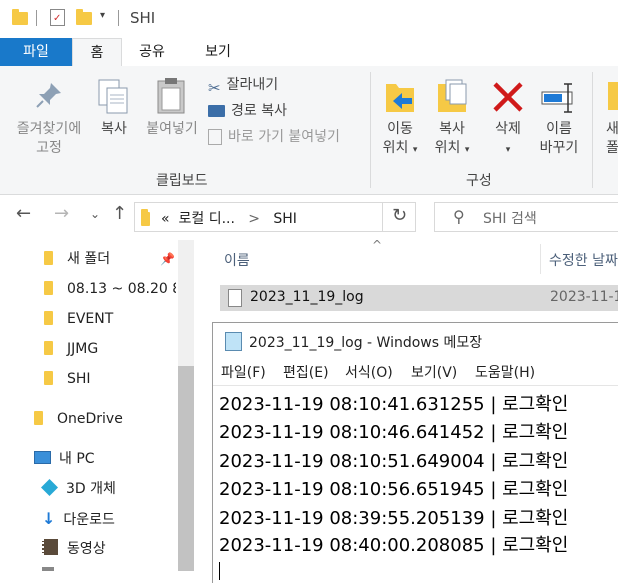  What do you see at coordinates (48, 569) in the screenshot?
I see `nav-item-partial` at bounding box center [48, 569].